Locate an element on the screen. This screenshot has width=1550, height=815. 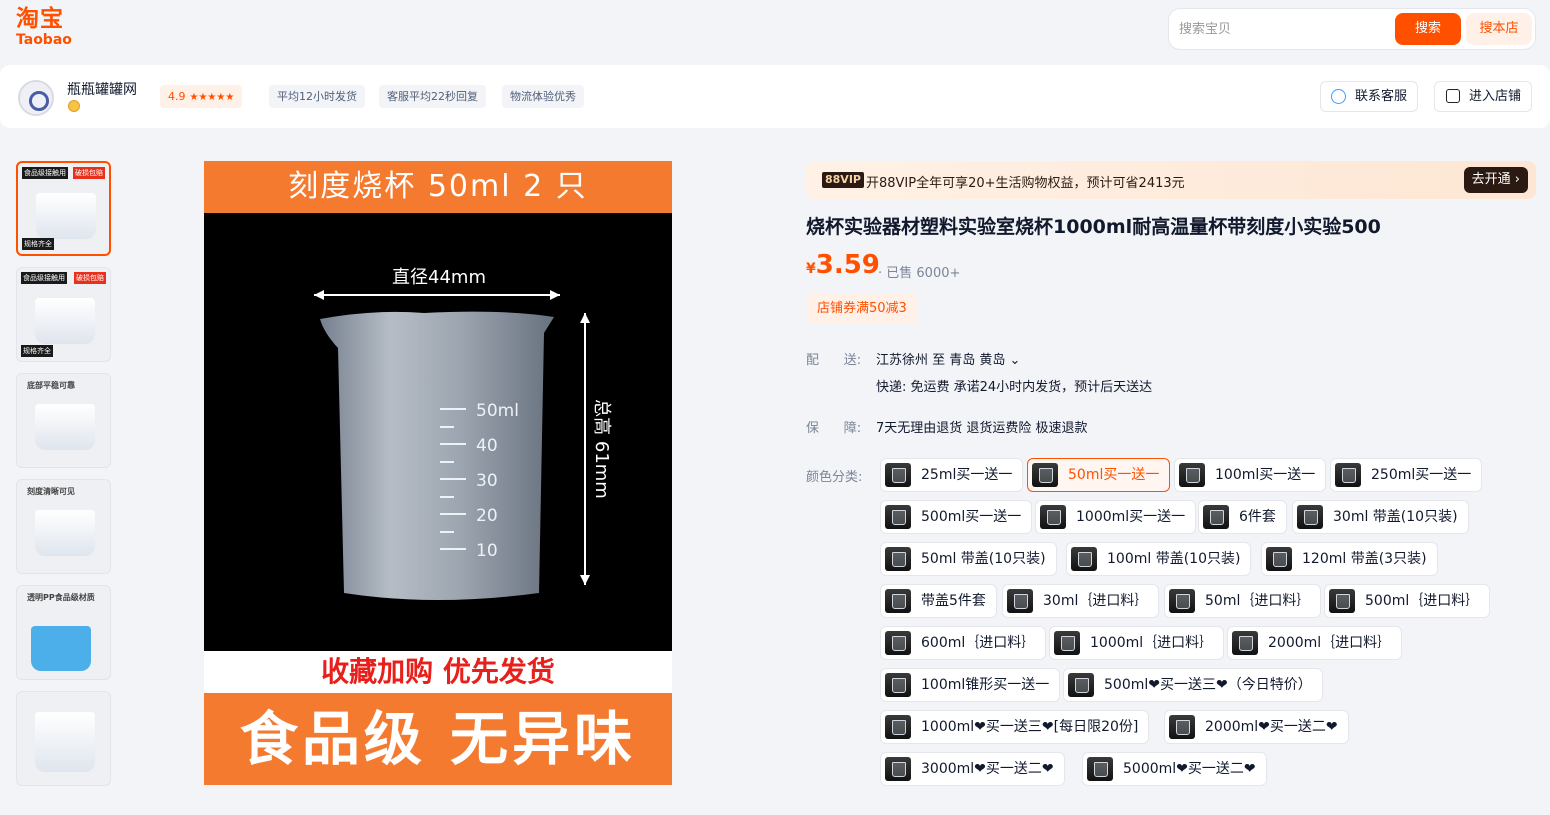
scale-label: 10 is located at coordinates (487, 551).